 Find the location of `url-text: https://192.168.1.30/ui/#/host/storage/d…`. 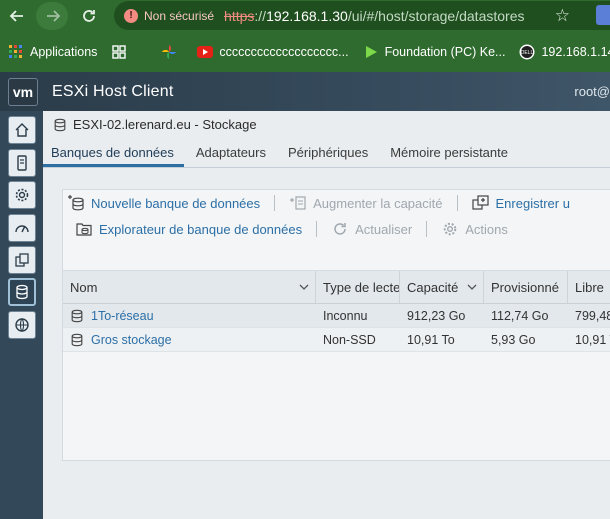

url-text: https://192.168.1.30/ui/#/host/storage/d… is located at coordinates (374, 16).